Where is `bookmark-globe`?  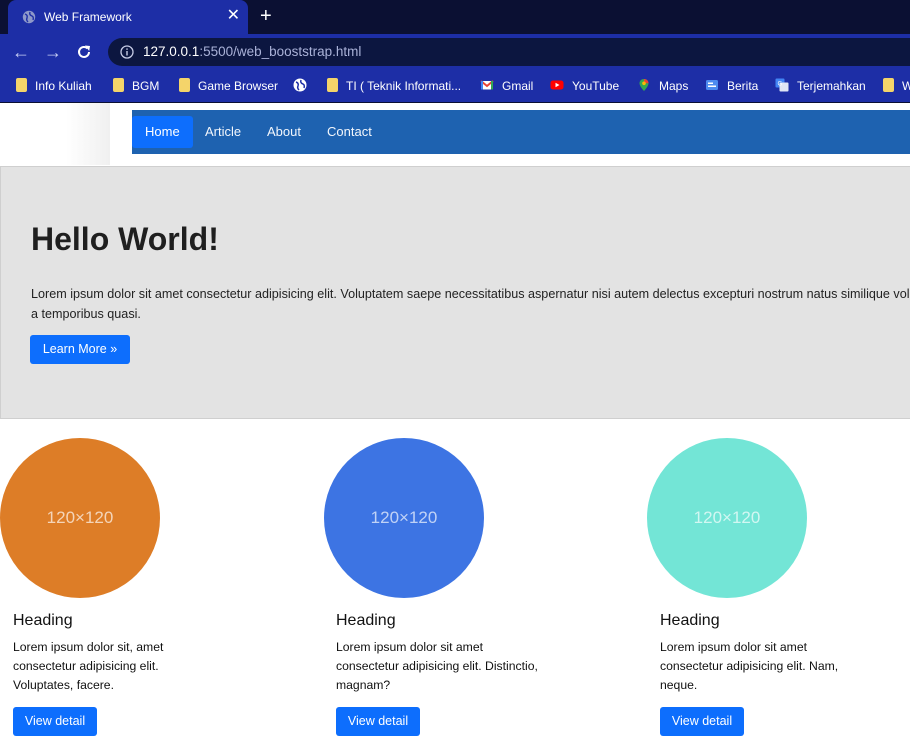
bookmark-globe is located at coordinates (300, 86).